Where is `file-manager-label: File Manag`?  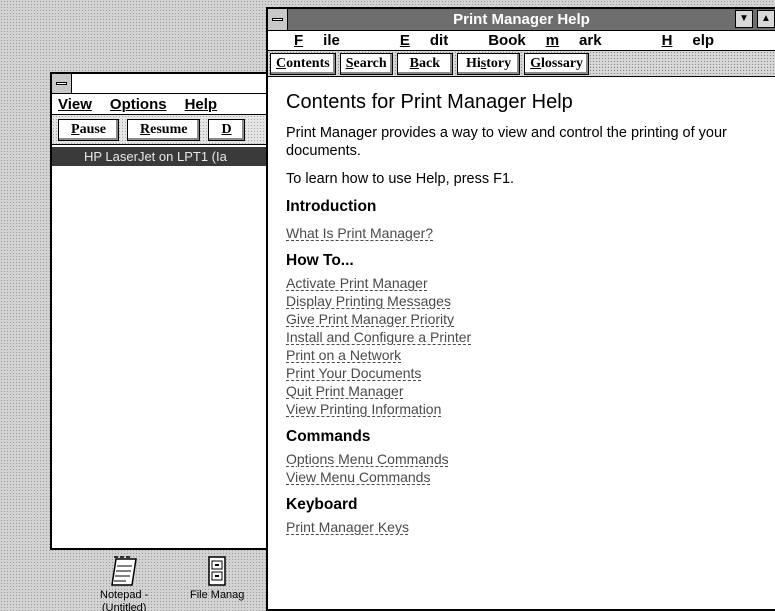
file-manager-label: File Manag is located at coordinates (217, 595).